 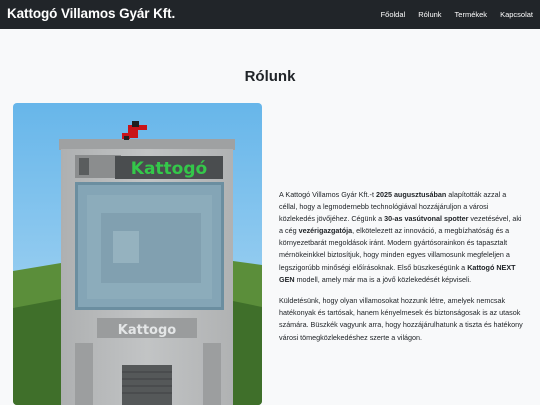 What do you see at coordinates (270, 76) in the screenshot?
I see `page-title: Rólunk` at bounding box center [270, 76].